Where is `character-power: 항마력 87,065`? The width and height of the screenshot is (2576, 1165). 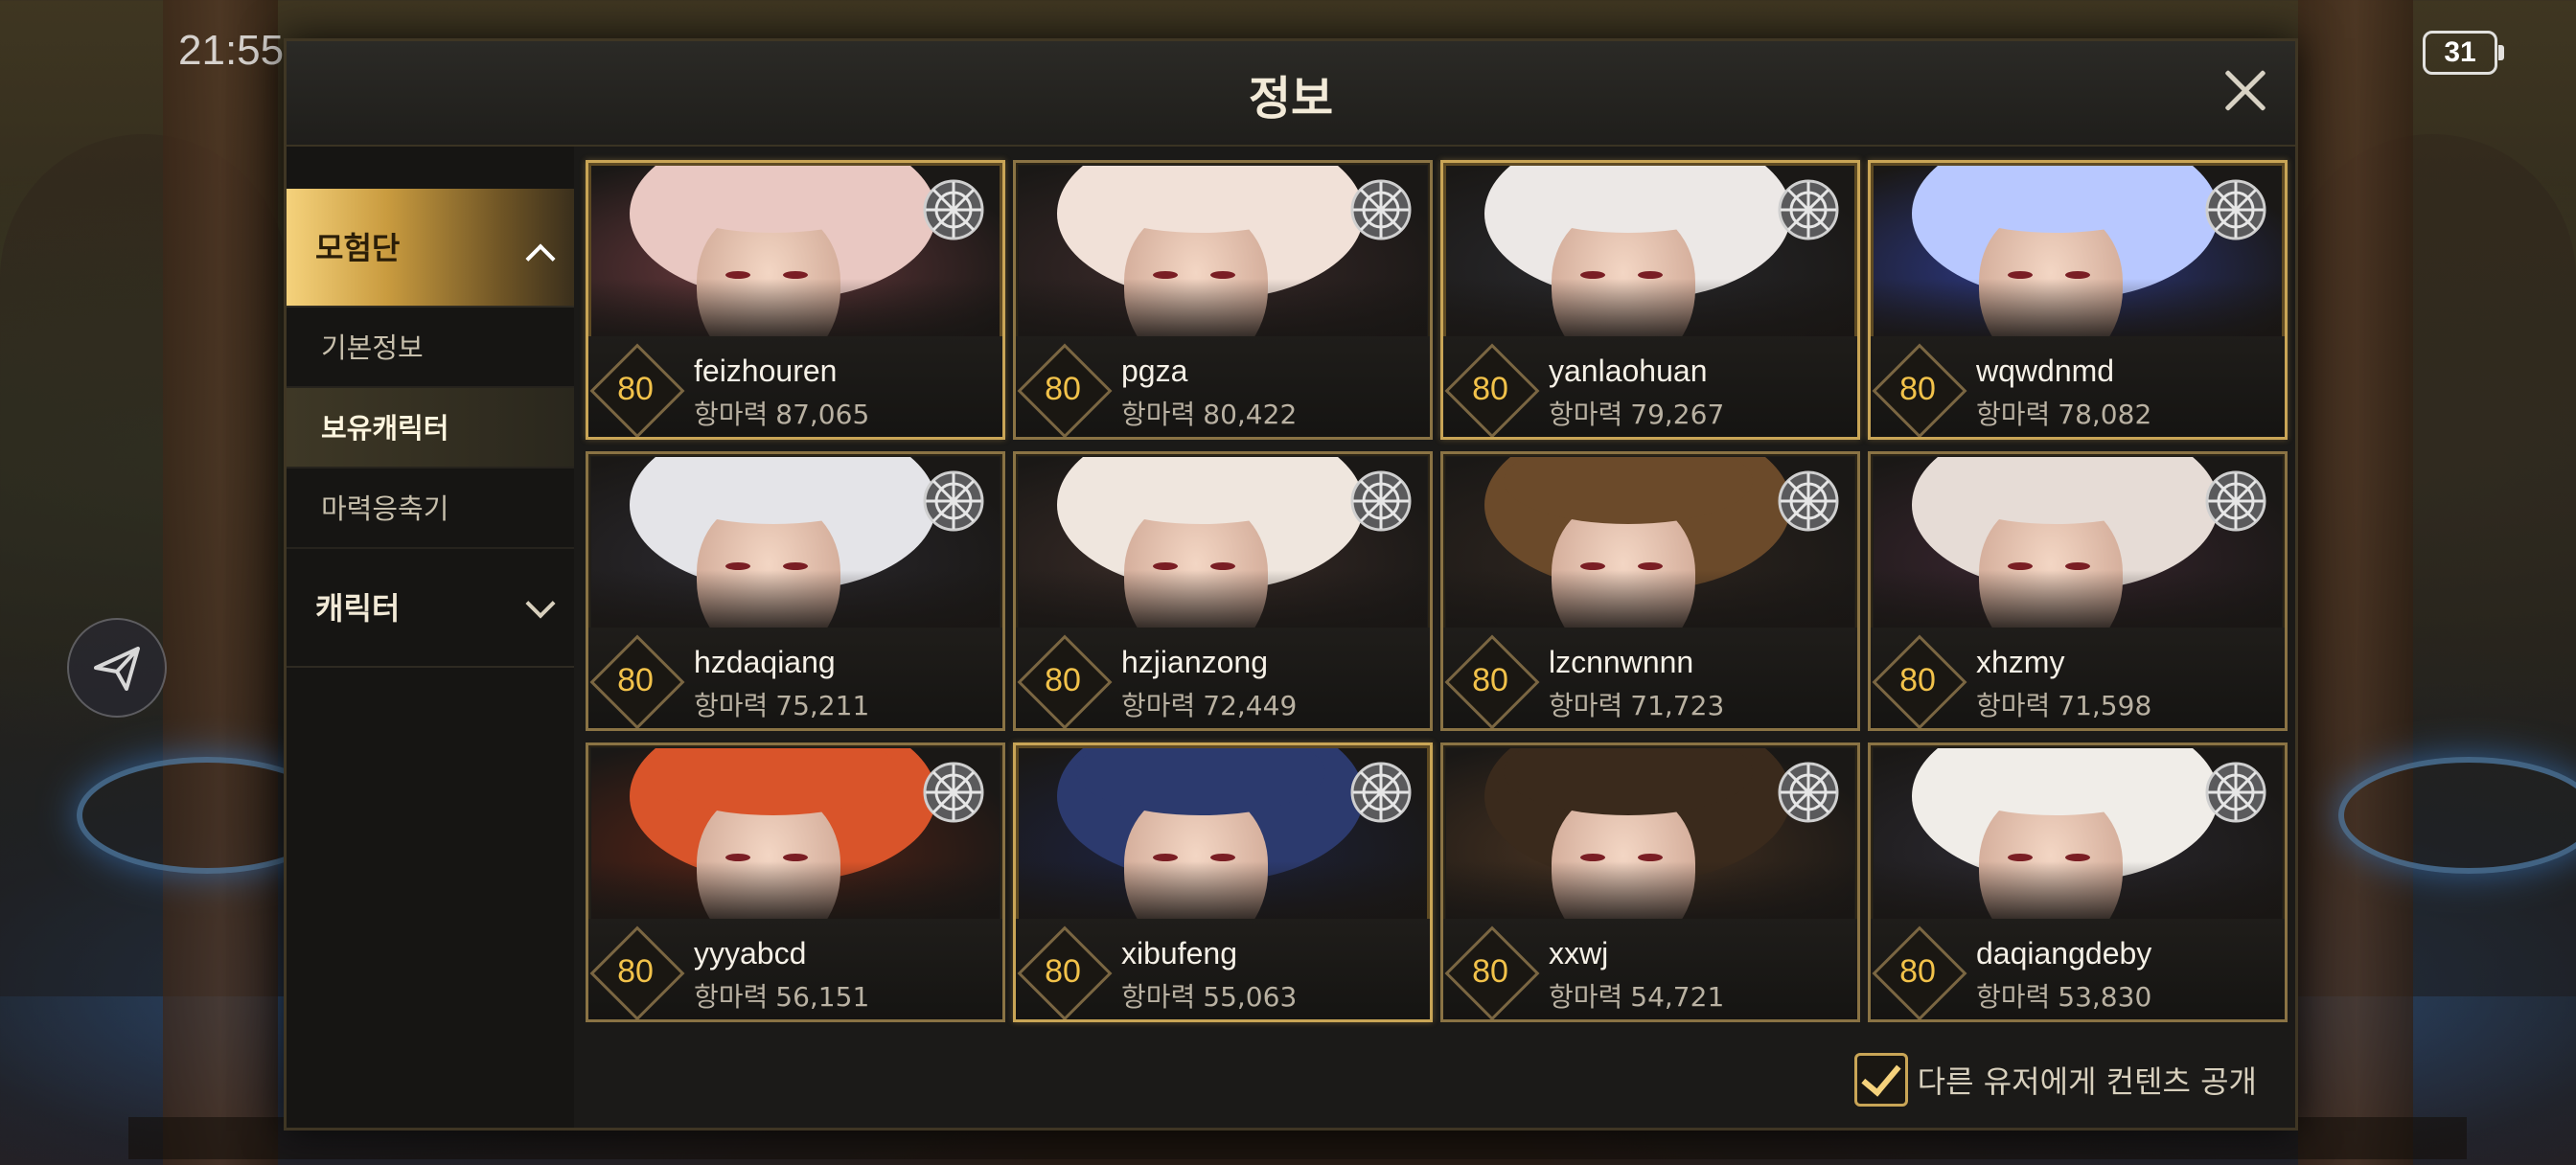 character-power: 항마력 87,065 is located at coordinates (782, 413).